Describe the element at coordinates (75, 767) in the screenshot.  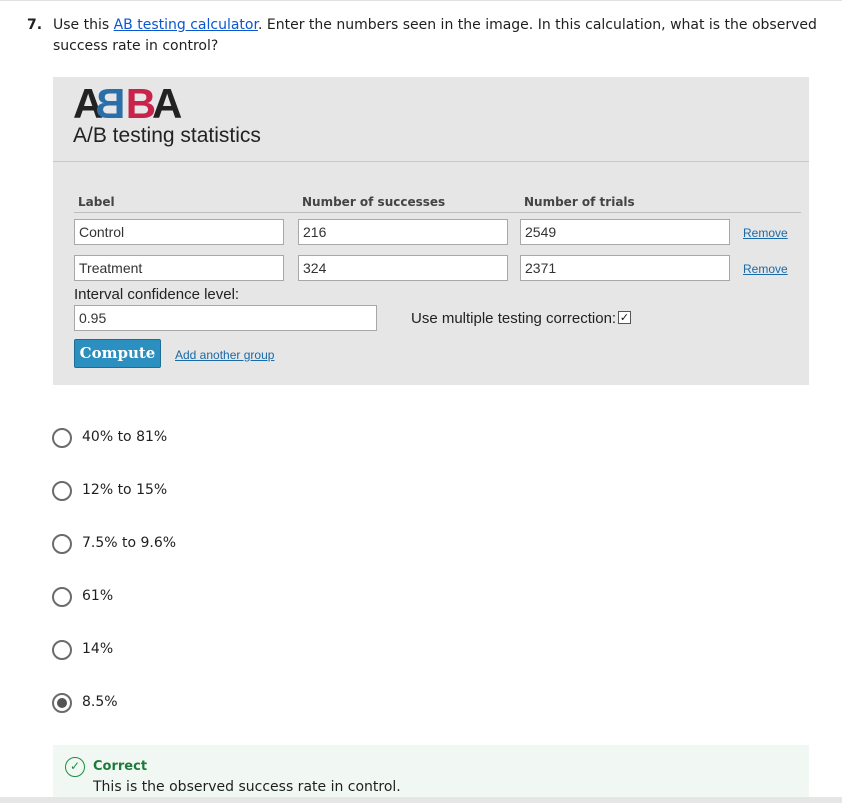
I see `check-circle-icon: ✓` at that location.